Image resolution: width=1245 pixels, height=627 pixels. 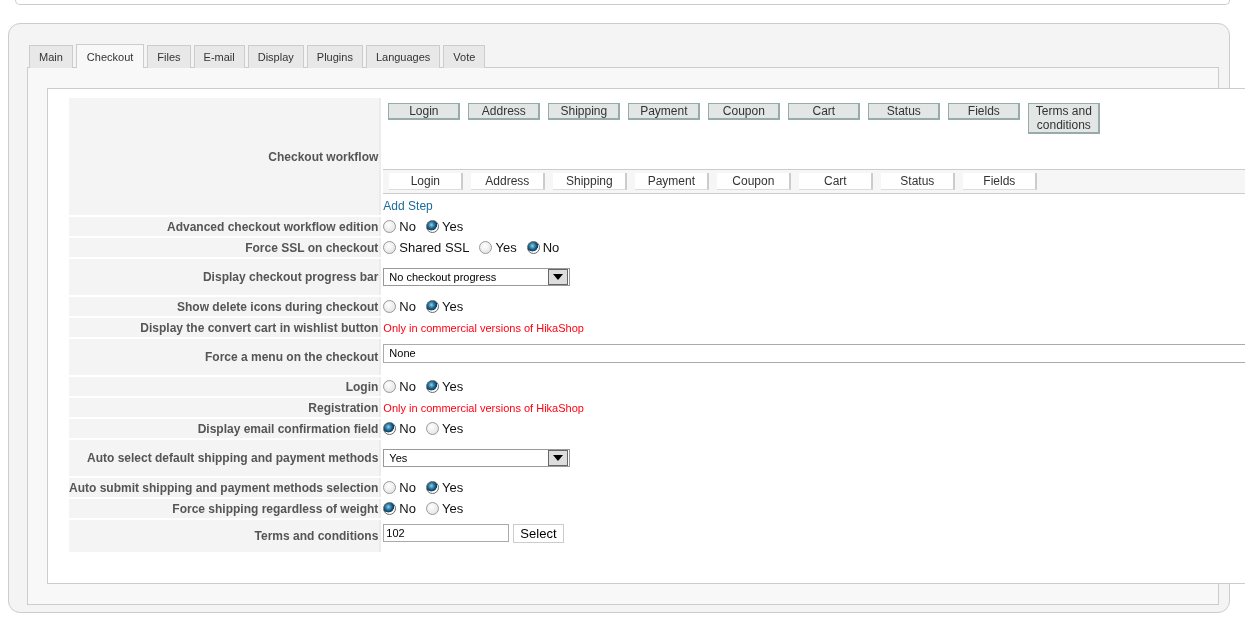 I want to click on workflow-step: Status, so click(x=918, y=181).